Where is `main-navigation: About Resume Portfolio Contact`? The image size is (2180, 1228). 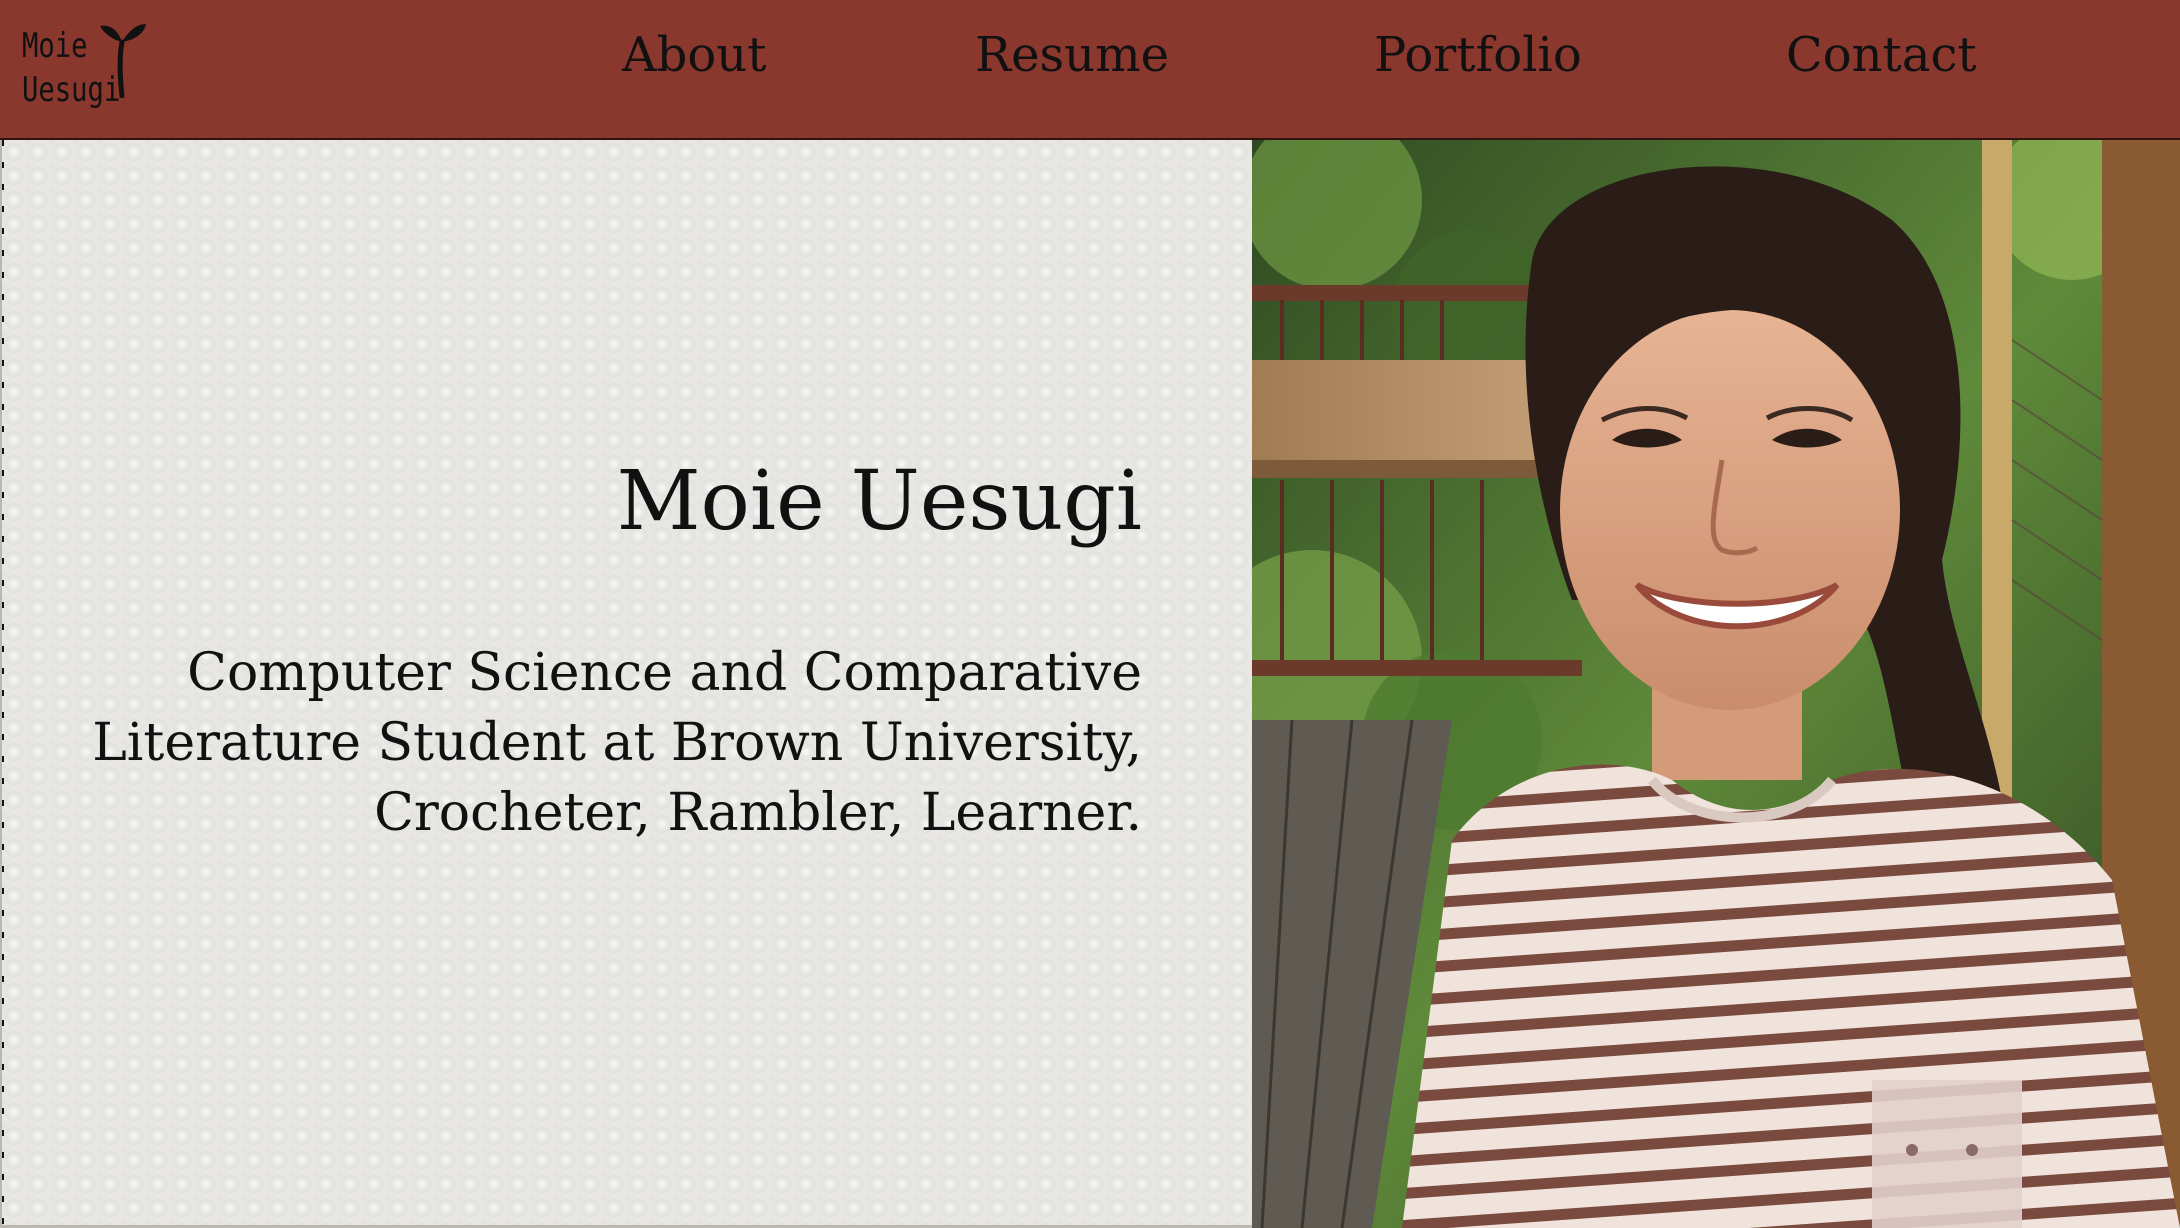
main-navigation: About Resume Portfolio Contact is located at coordinates (1090, 58).